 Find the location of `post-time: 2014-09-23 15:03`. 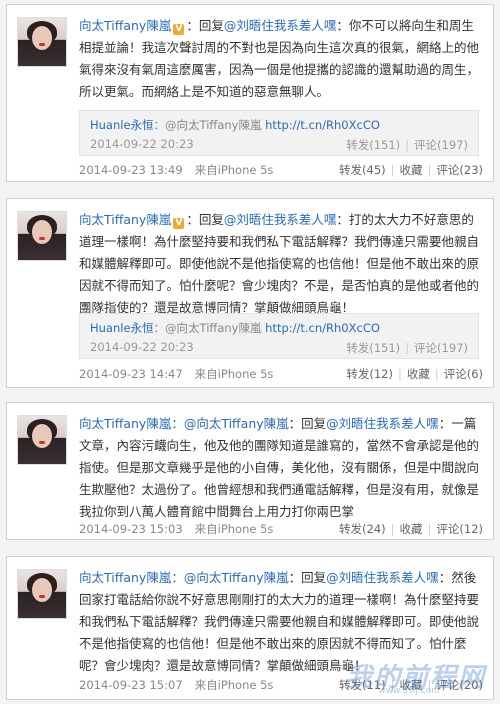

post-time: 2014-09-23 15:03 is located at coordinates (131, 529).